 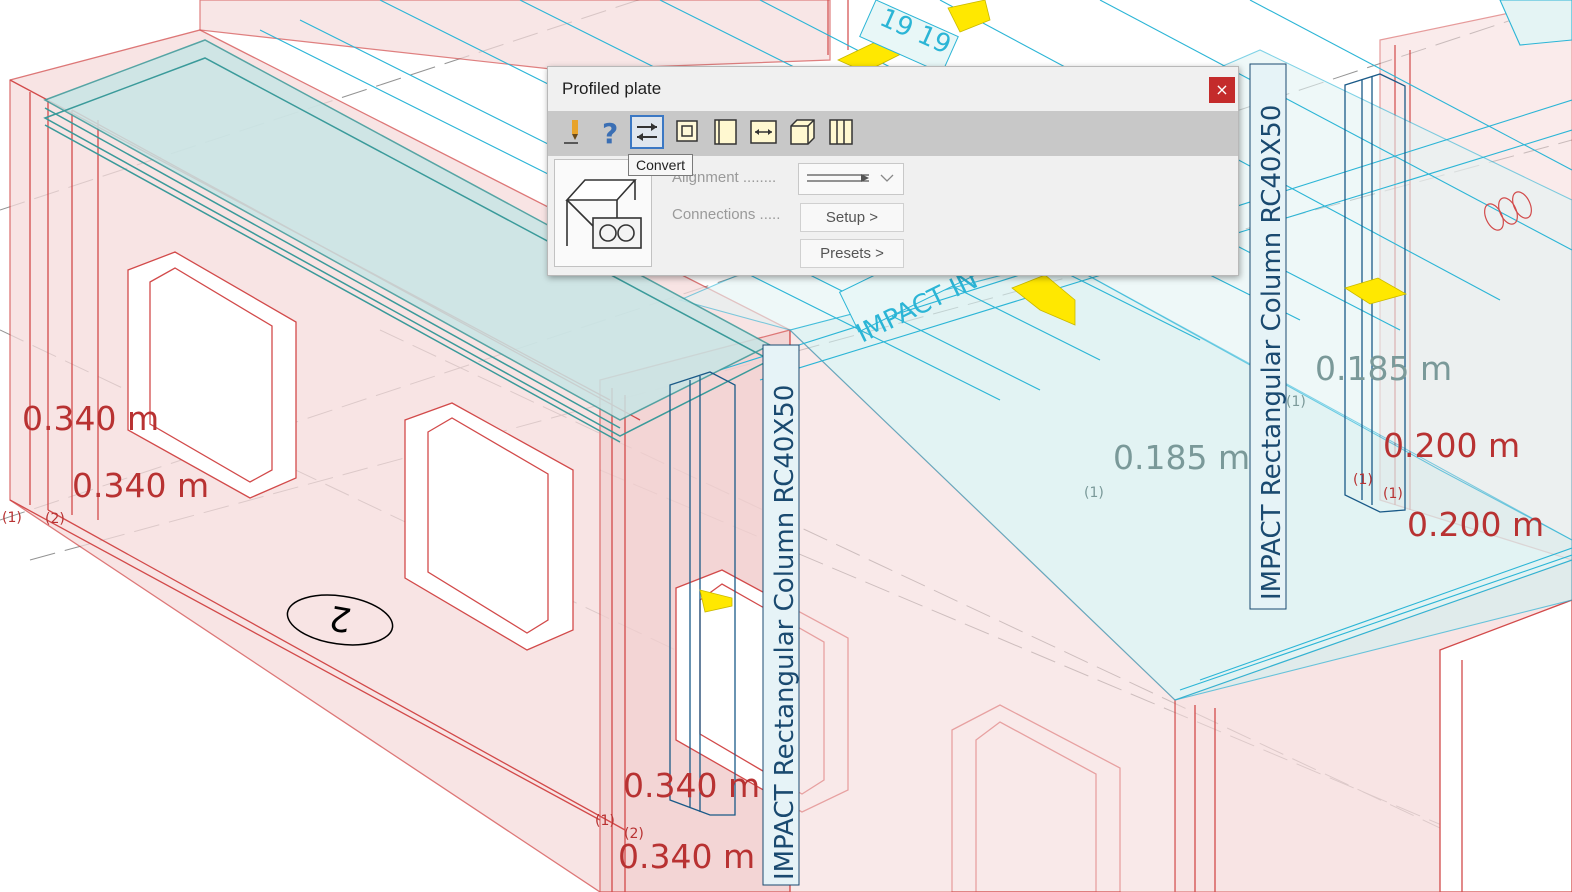 What do you see at coordinates (841, 132) in the screenshot?
I see `columns-icon` at bounding box center [841, 132].